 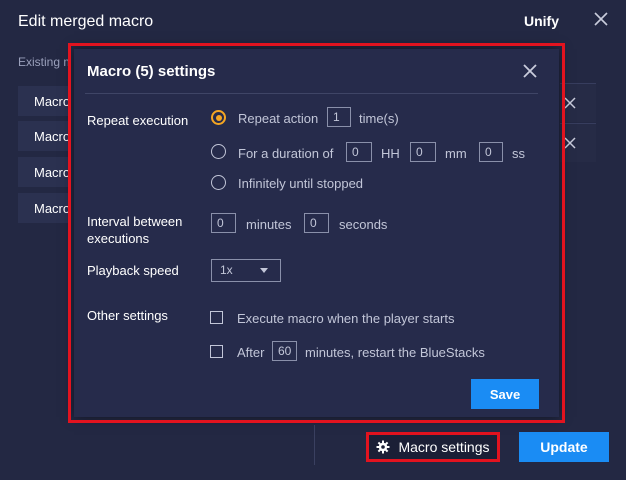 What do you see at coordinates (218, 151) in the screenshot?
I see `duration-radio` at bounding box center [218, 151].